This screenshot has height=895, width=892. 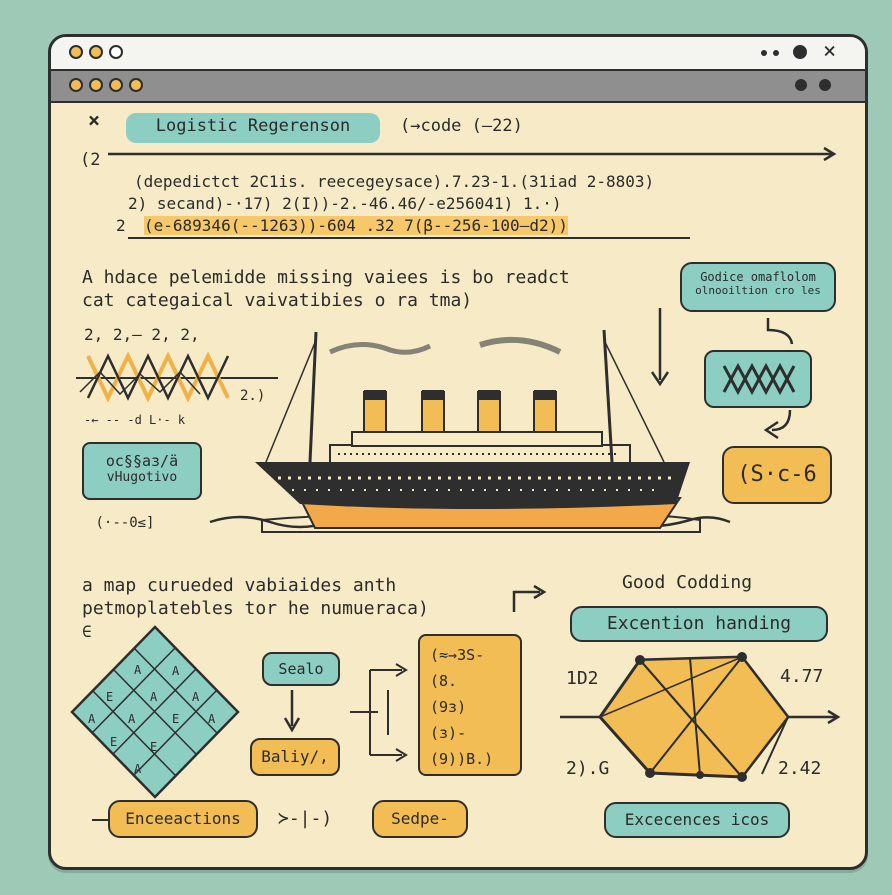 What do you see at coordinates (458, 87) in the screenshot?
I see `toolbar` at bounding box center [458, 87].